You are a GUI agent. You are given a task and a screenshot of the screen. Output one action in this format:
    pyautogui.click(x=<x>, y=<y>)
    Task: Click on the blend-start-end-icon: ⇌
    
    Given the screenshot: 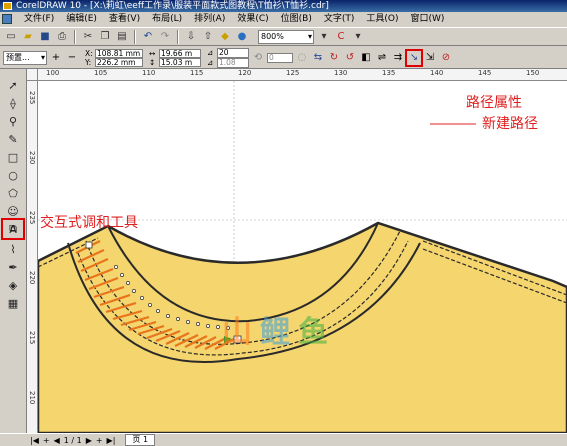 What is the action you would take?
    pyautogui.click(x=382, y=58)
    